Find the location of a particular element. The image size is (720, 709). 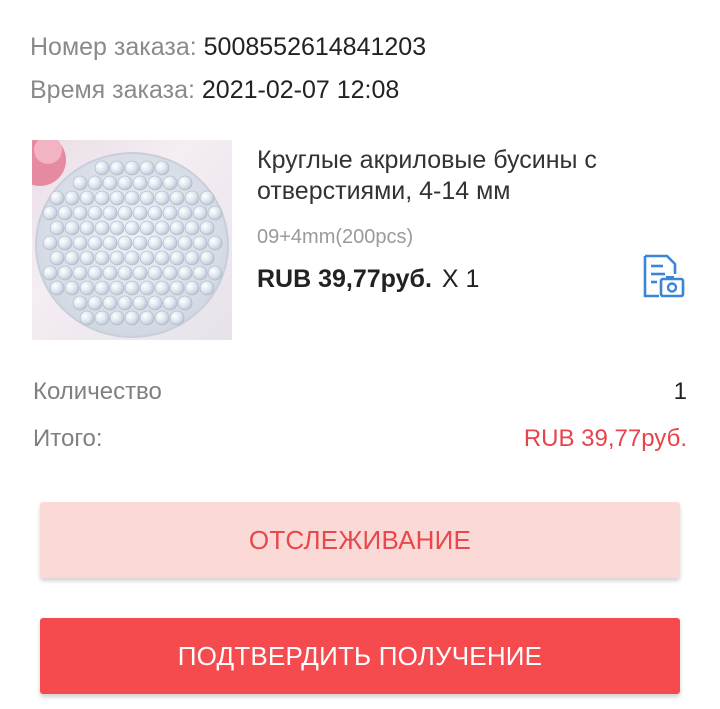

product-image is located at coordinates (132, 240).